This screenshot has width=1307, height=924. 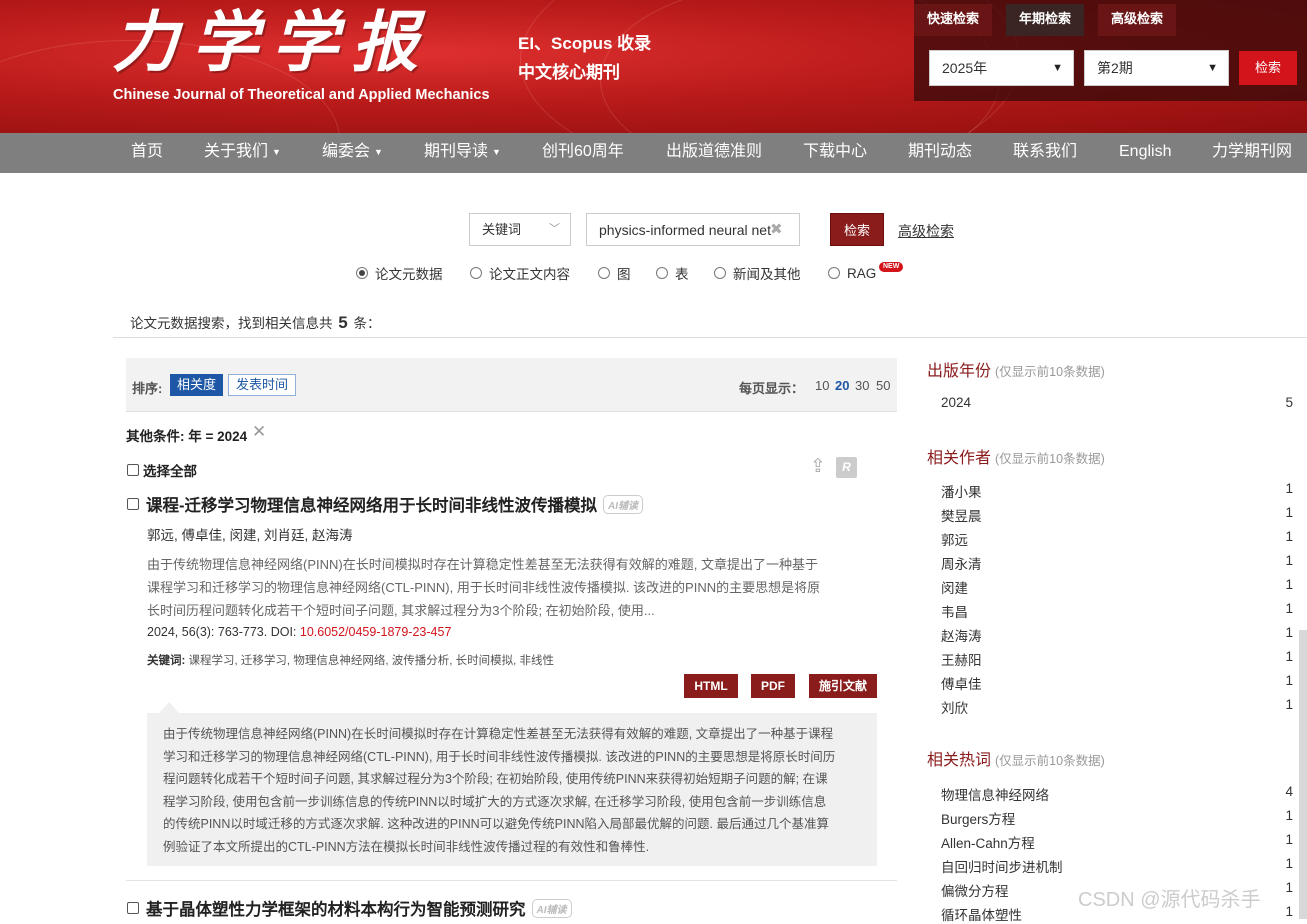 I want to click on checkbox, so click(x=133, y=470).